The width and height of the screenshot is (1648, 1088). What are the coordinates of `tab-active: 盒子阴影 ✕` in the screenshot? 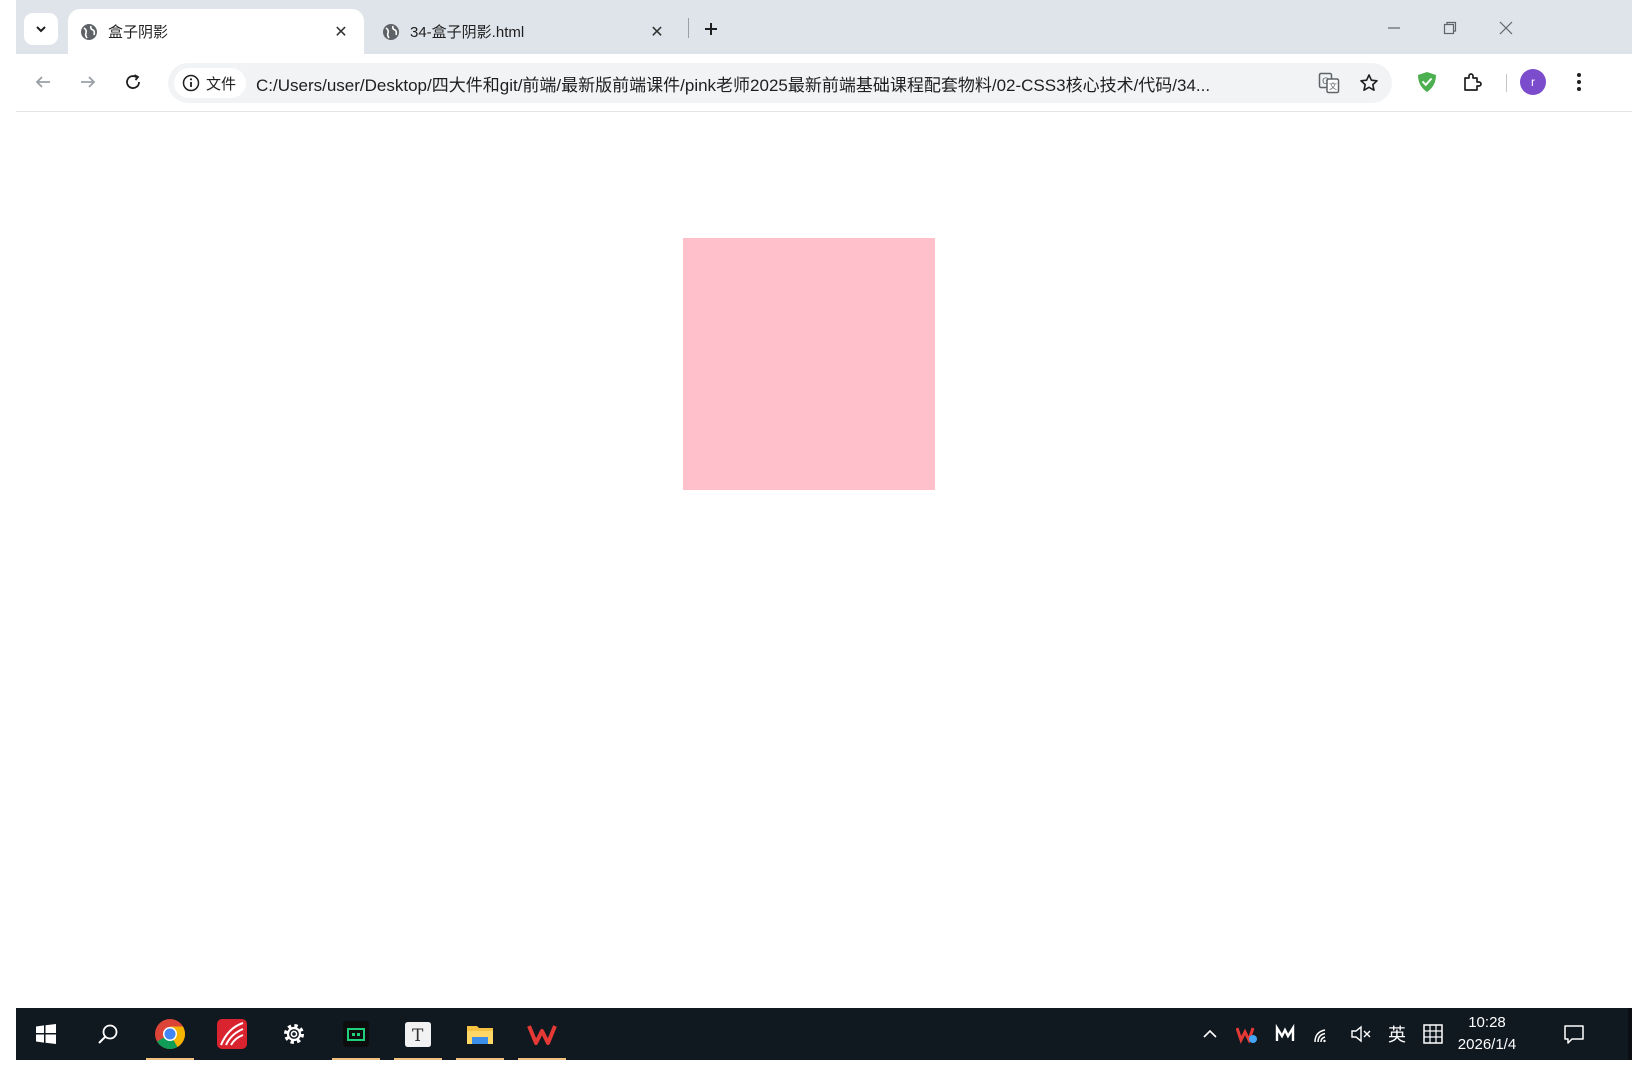 It's located at (216, 31).